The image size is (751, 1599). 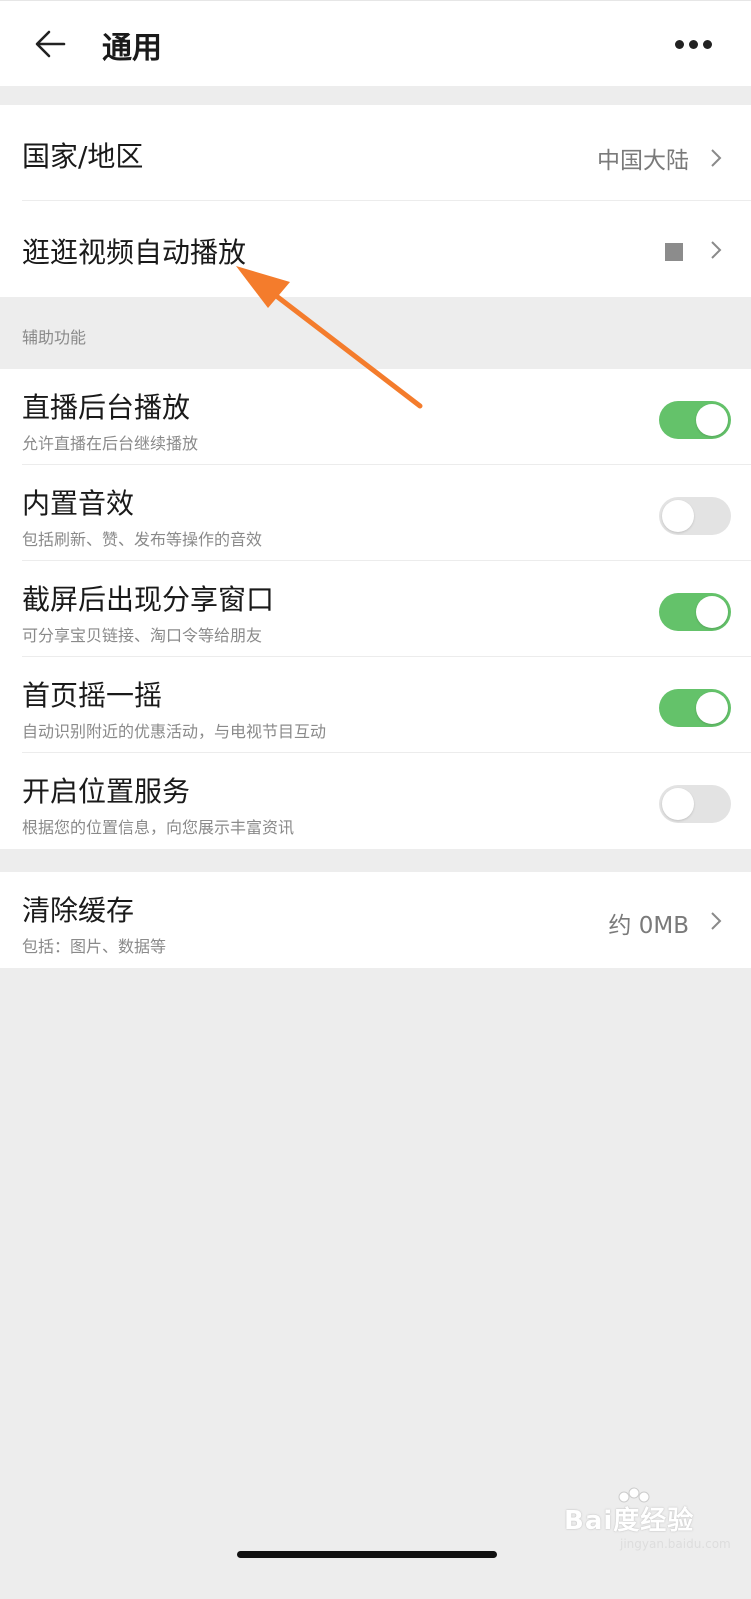 What do you see at coordinates (629, 1521) in the screenshot?
I see `watermark-brand: Bai度经验` at bounding box center [629, 1521].